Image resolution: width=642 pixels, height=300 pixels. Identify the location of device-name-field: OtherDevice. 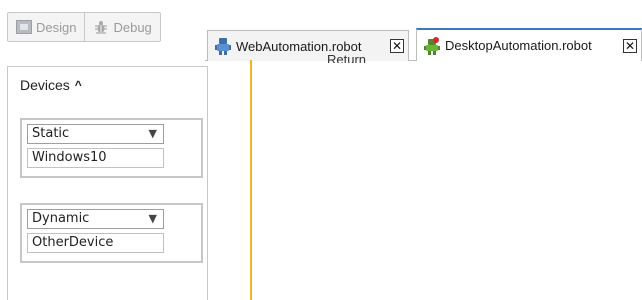
(95, 243).